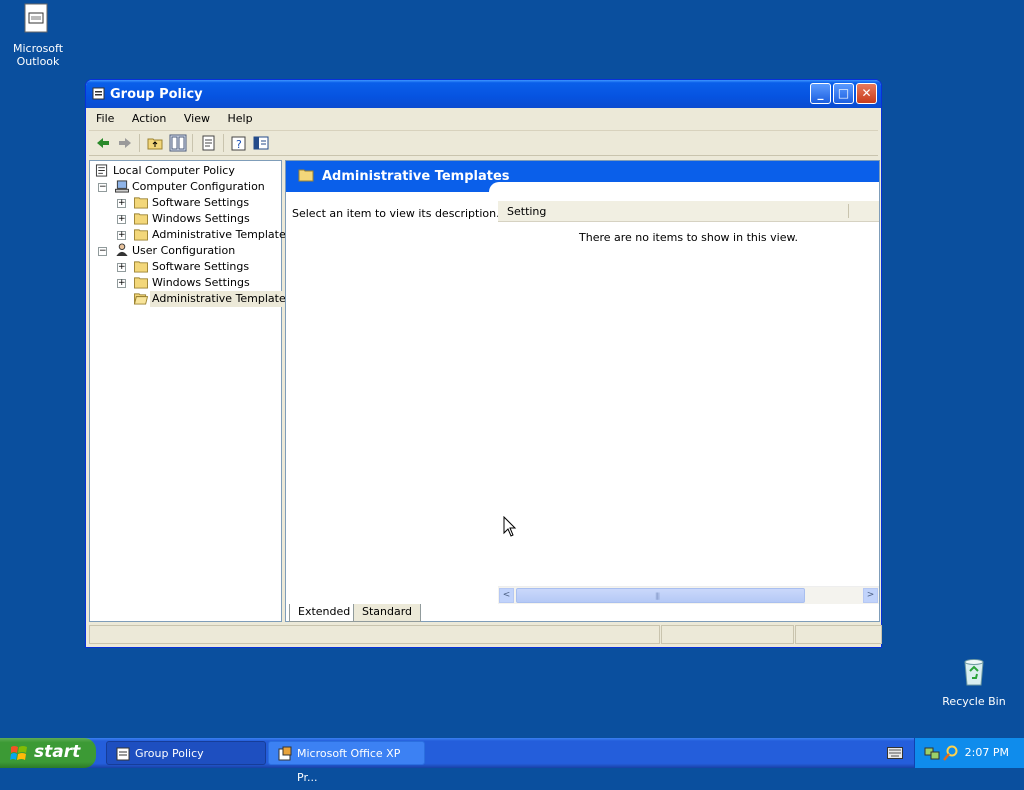 This screenshot has width=1024, height=790. What do you see at coordinates (125, 143) in the screenshot?
I see `forward-arrow-icon` at bounding box center [125, 143].